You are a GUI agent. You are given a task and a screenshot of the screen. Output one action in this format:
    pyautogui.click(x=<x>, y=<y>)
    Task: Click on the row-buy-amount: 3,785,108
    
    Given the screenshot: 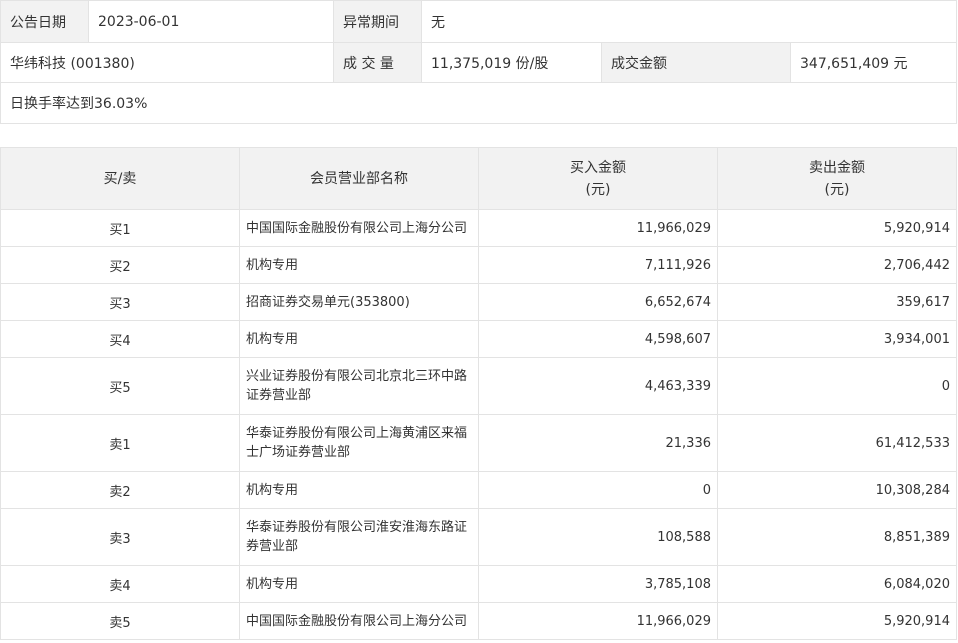 What is the action you would take?
    pyautogui.click(x=598, y=584)
    